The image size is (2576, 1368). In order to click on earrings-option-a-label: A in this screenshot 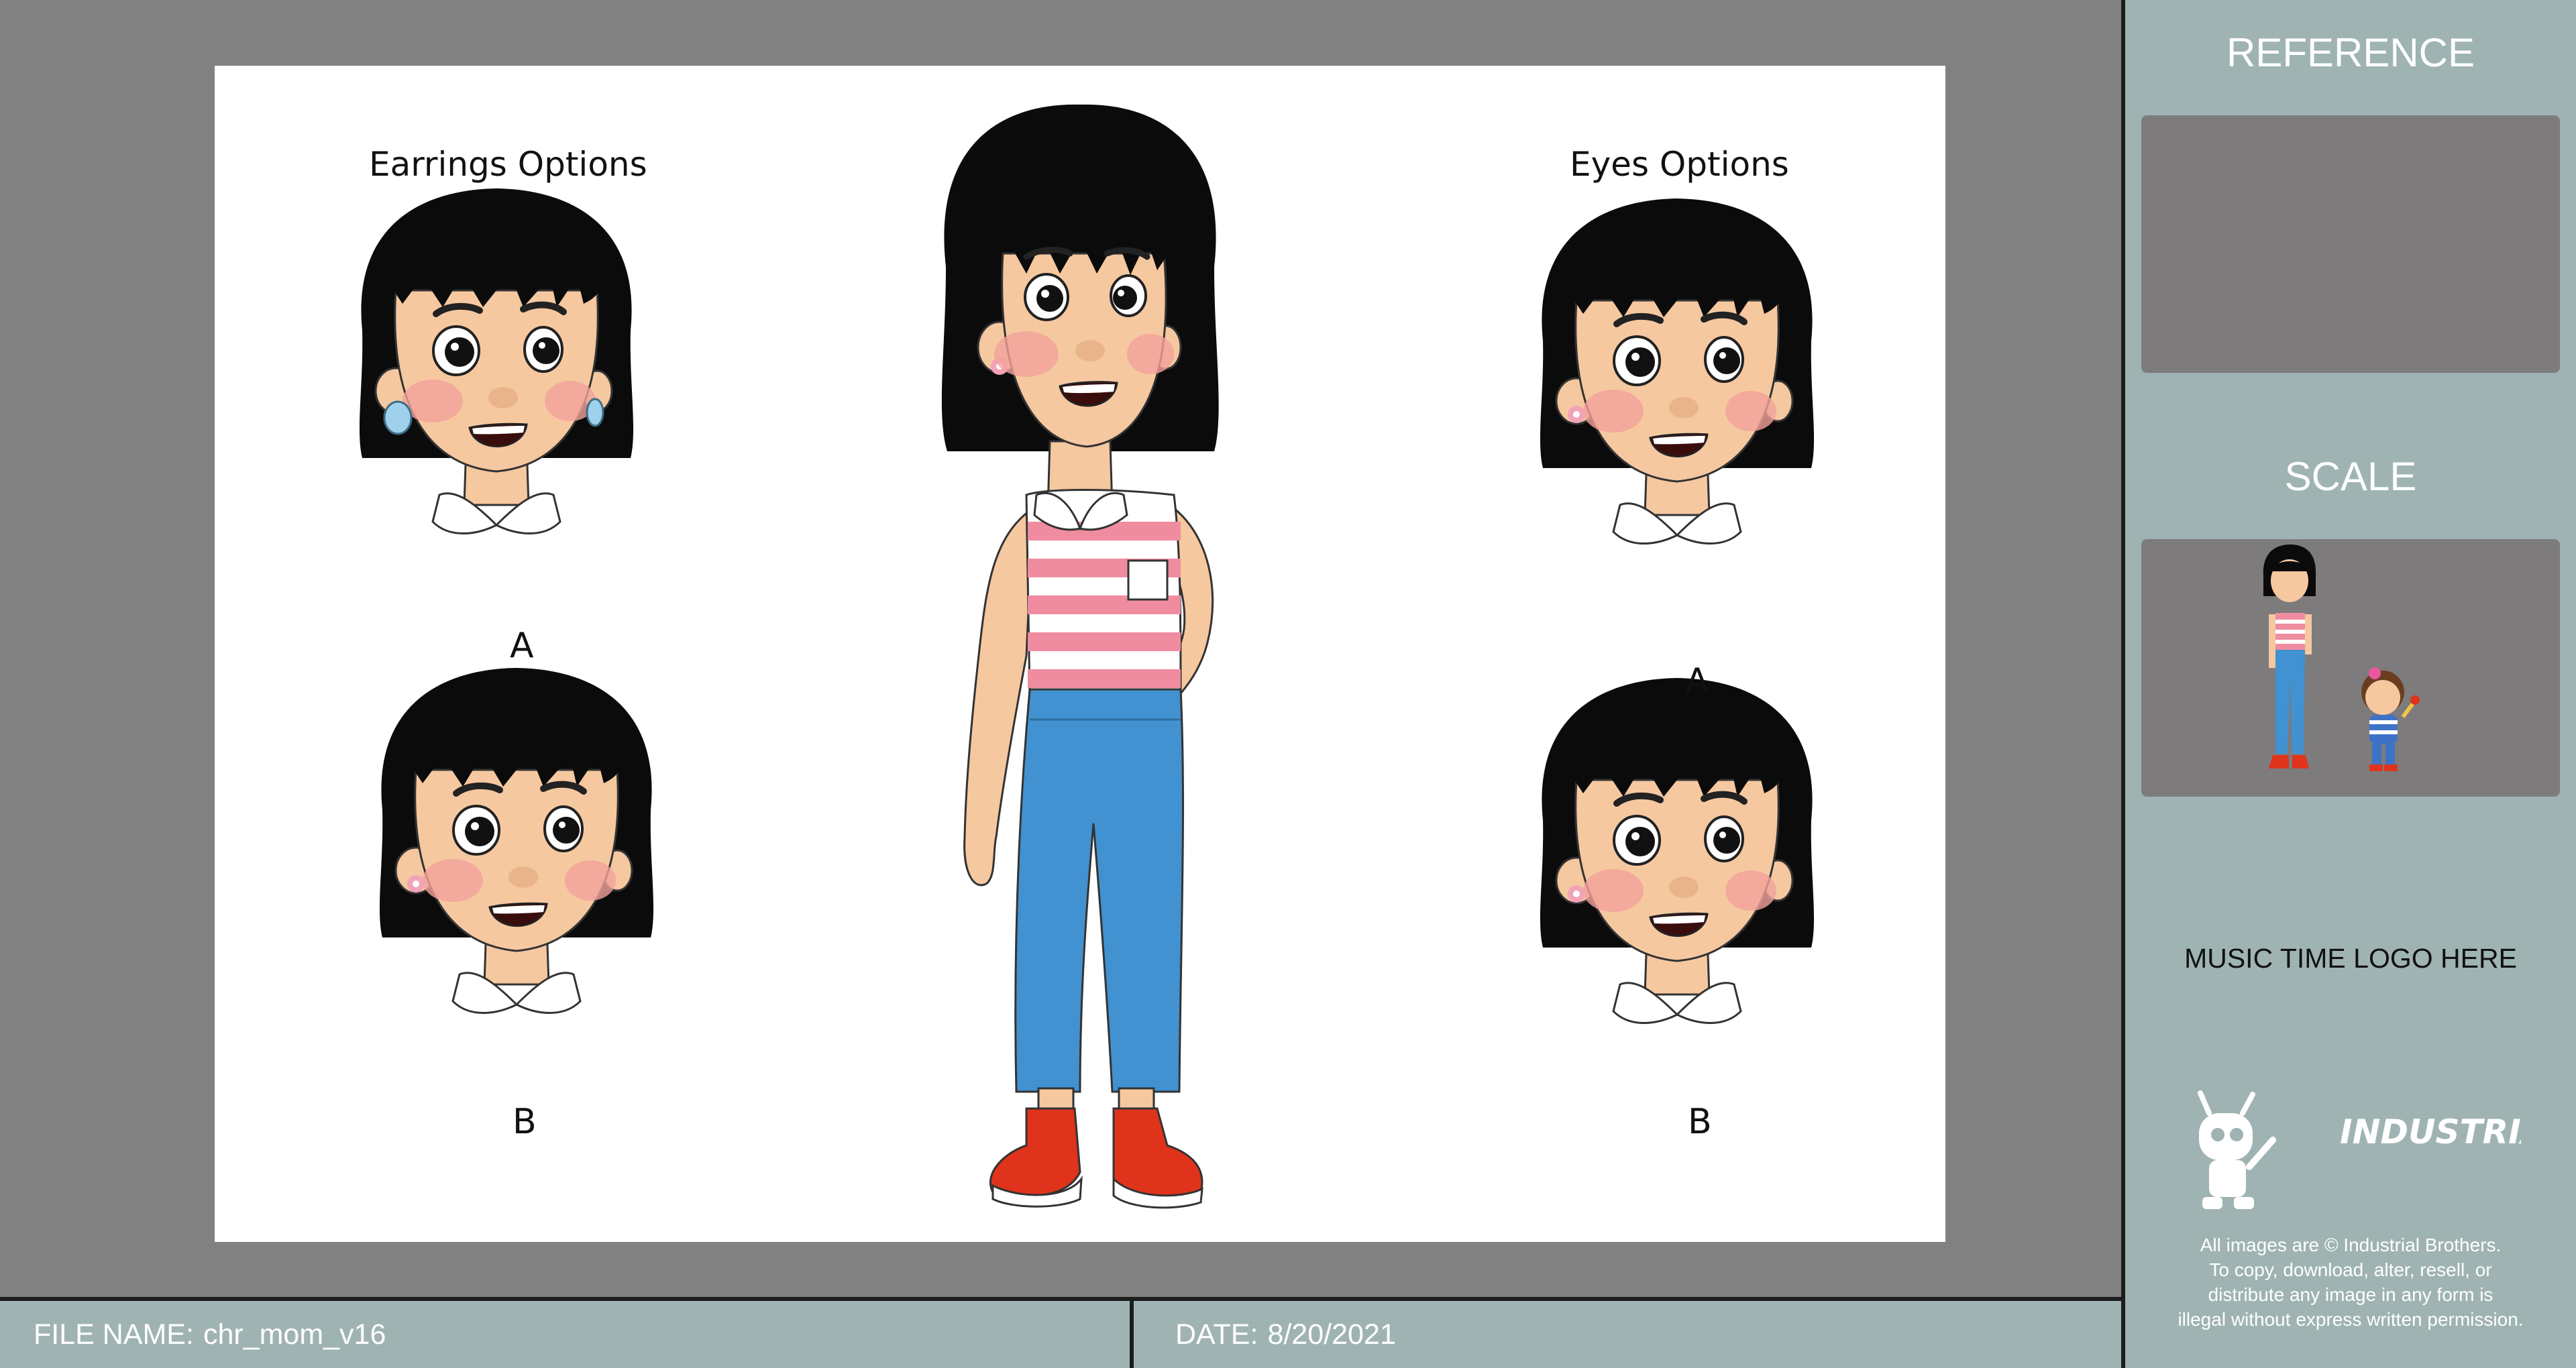, I will do `click(522, 646)`.